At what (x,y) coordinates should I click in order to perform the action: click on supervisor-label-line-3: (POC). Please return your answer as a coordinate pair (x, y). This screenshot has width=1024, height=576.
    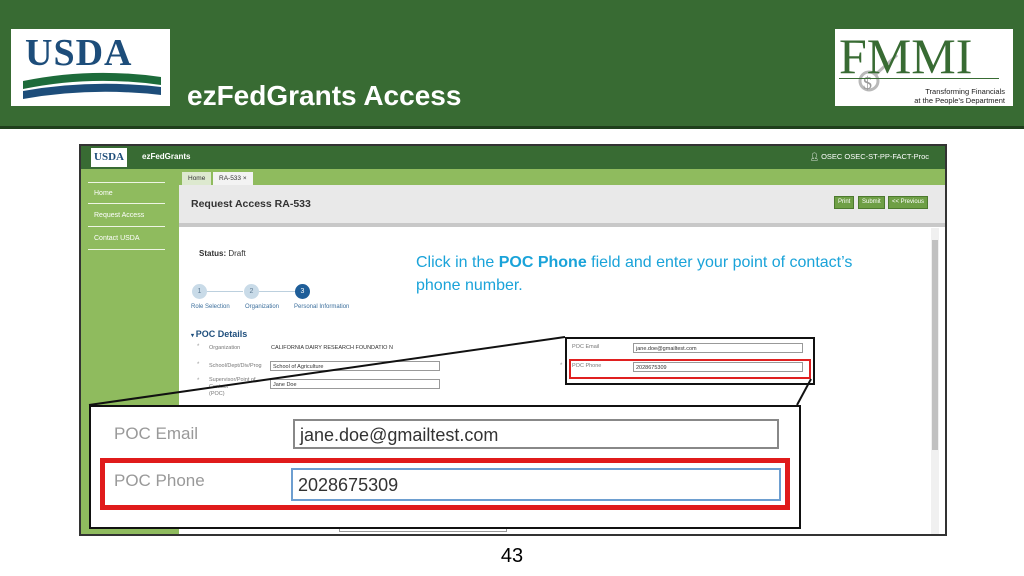
    Looking at the image, I should click on (217, 394).